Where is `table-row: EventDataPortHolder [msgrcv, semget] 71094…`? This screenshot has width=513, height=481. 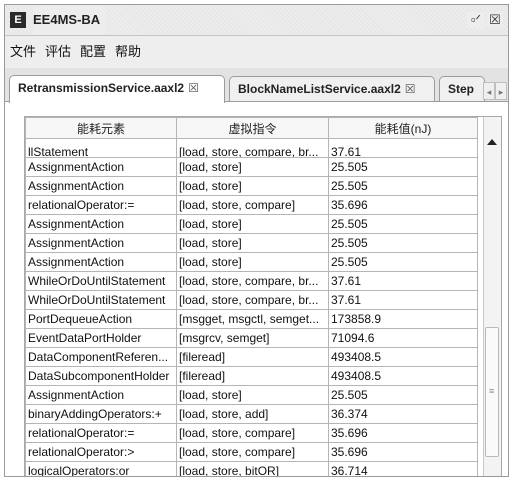
table-row: EventDataPortHolder [msgrcv, semget] 71094… is located at coordinates (251, 338).